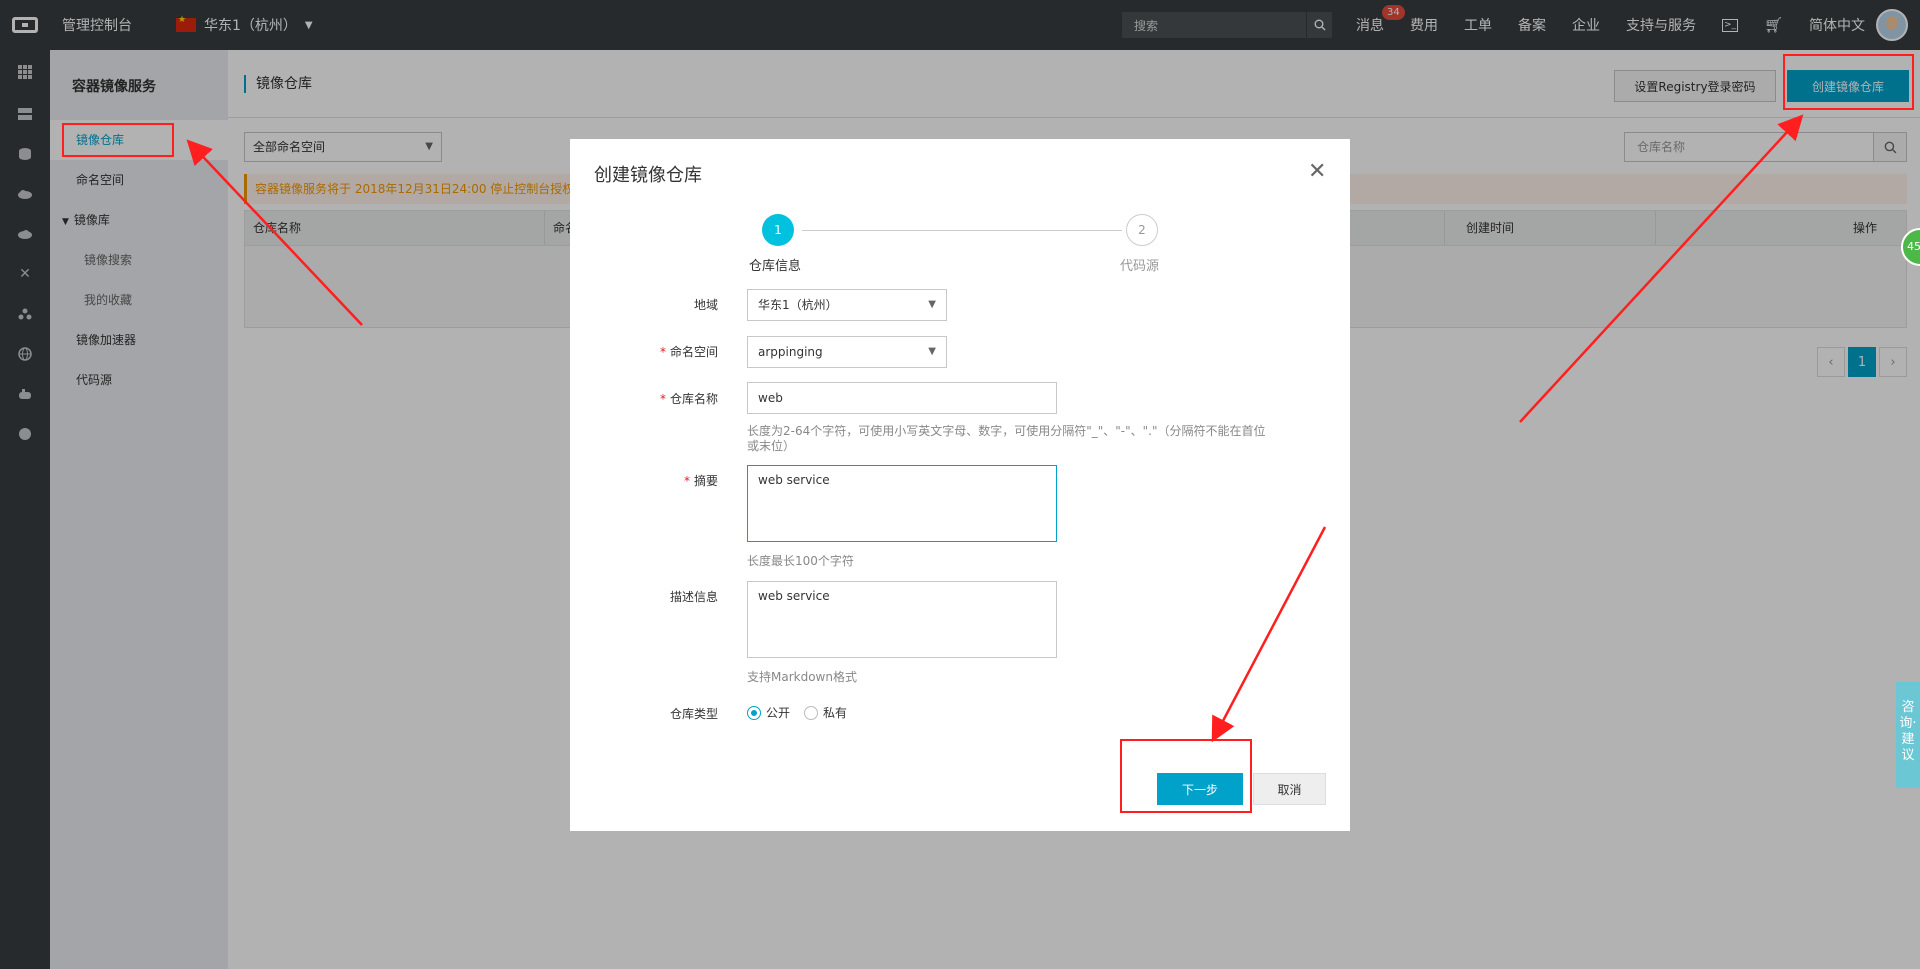 This screenshot has height=969, width=1920. What do you see at coordinates (274, 232) in the screenshot?
I see `arrow-to-sidebar` at bounding box center [274, 232].